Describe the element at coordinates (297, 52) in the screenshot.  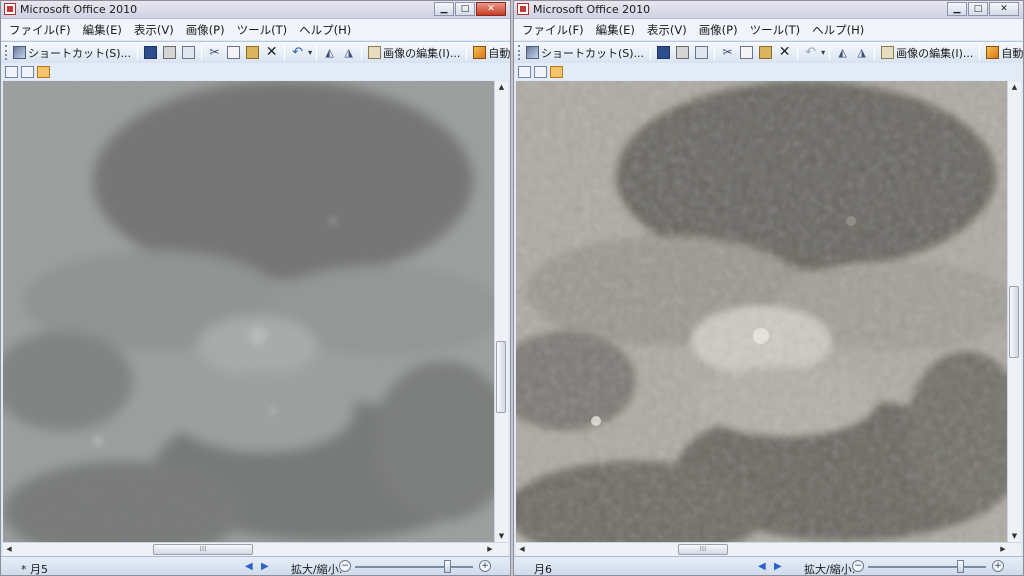
I see `undo-button: ↶` at that location.